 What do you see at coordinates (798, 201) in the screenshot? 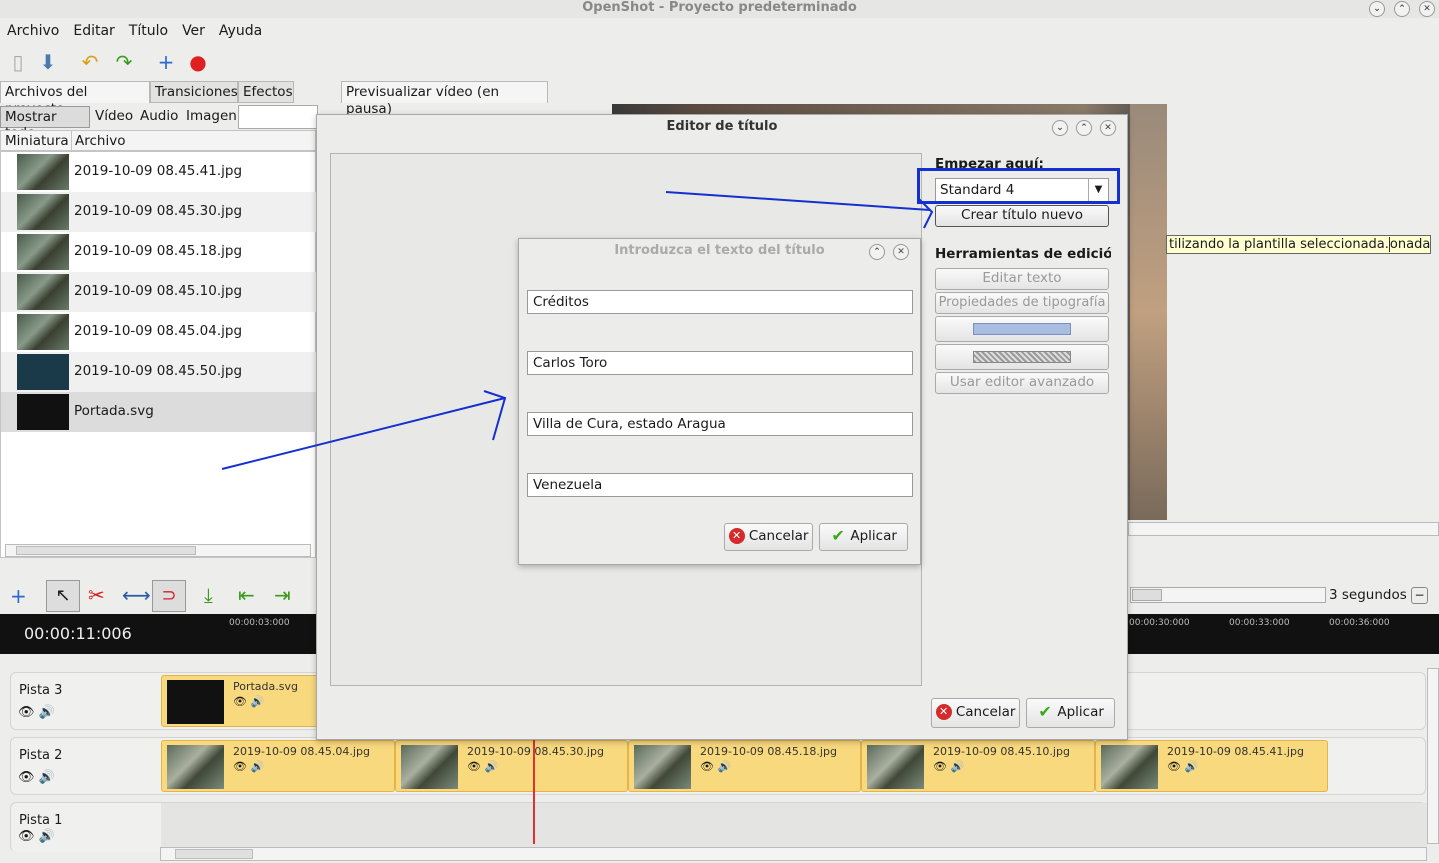
I see `arrow-to-create-button` at bounding box center [798, 201].